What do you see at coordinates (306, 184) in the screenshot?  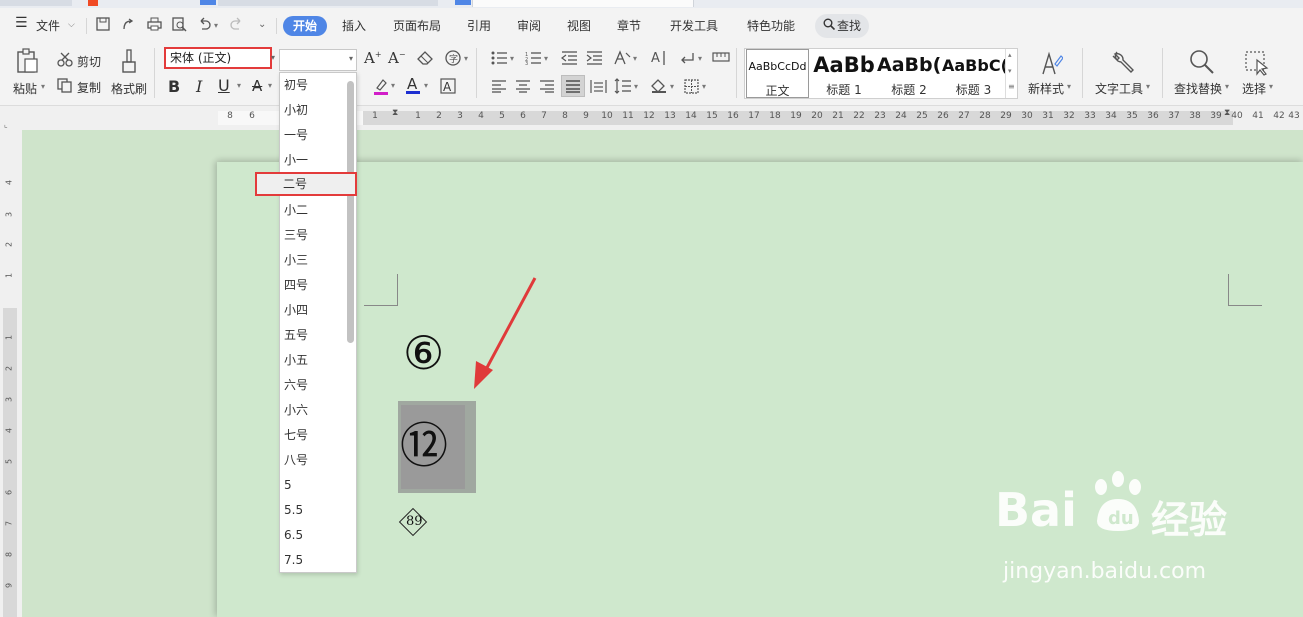 I see `font-size-option-selected: 二号` at bounding box center [306, 184].